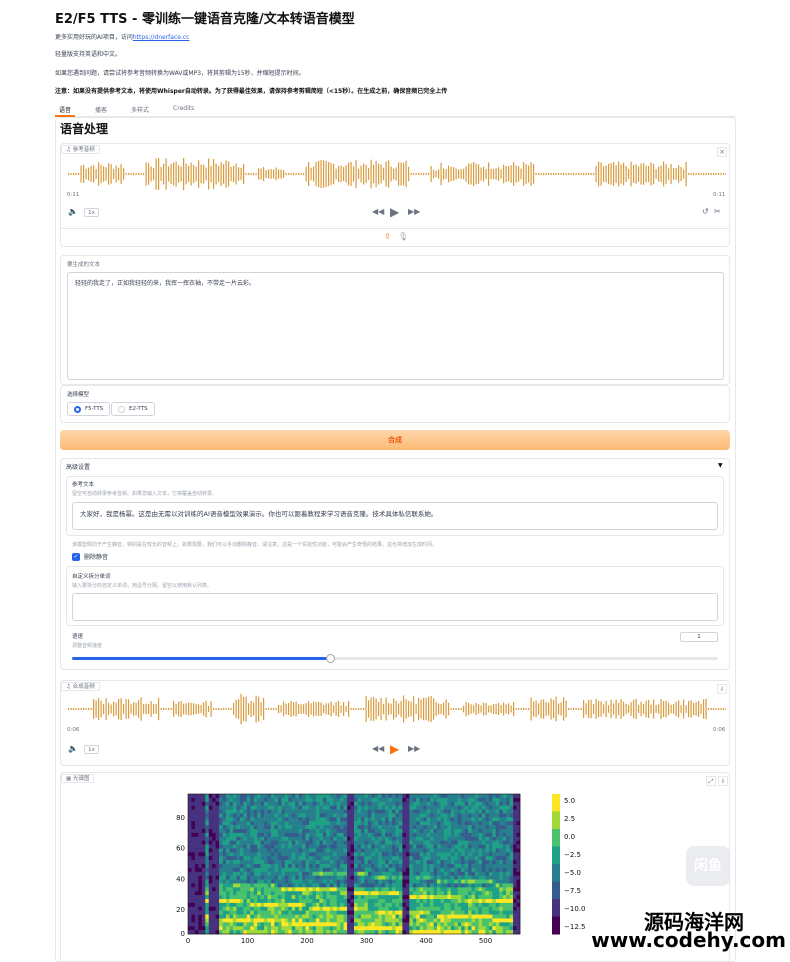 The height and width of the screenshot is (962, 790). What do you see at coordinates (101, 110) in the screenshot?
I see `tab-podcast: 播客` at bounding box center [101, 110].